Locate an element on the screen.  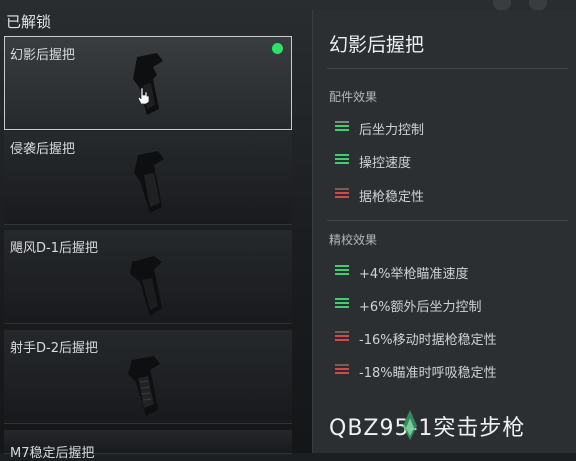
attachment-item-label: 侵袭后握把 is located at coordinates (43, 149).